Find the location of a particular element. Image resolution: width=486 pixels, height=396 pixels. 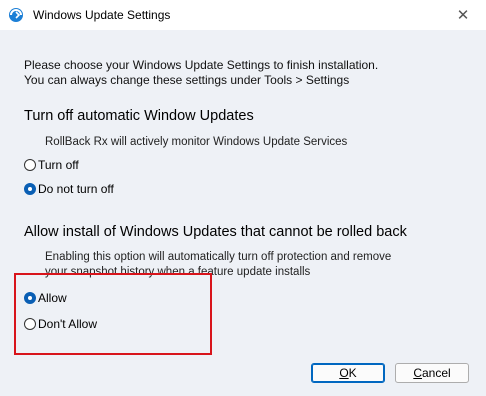

close-button: ✕ is located at coordinates (463, 15).